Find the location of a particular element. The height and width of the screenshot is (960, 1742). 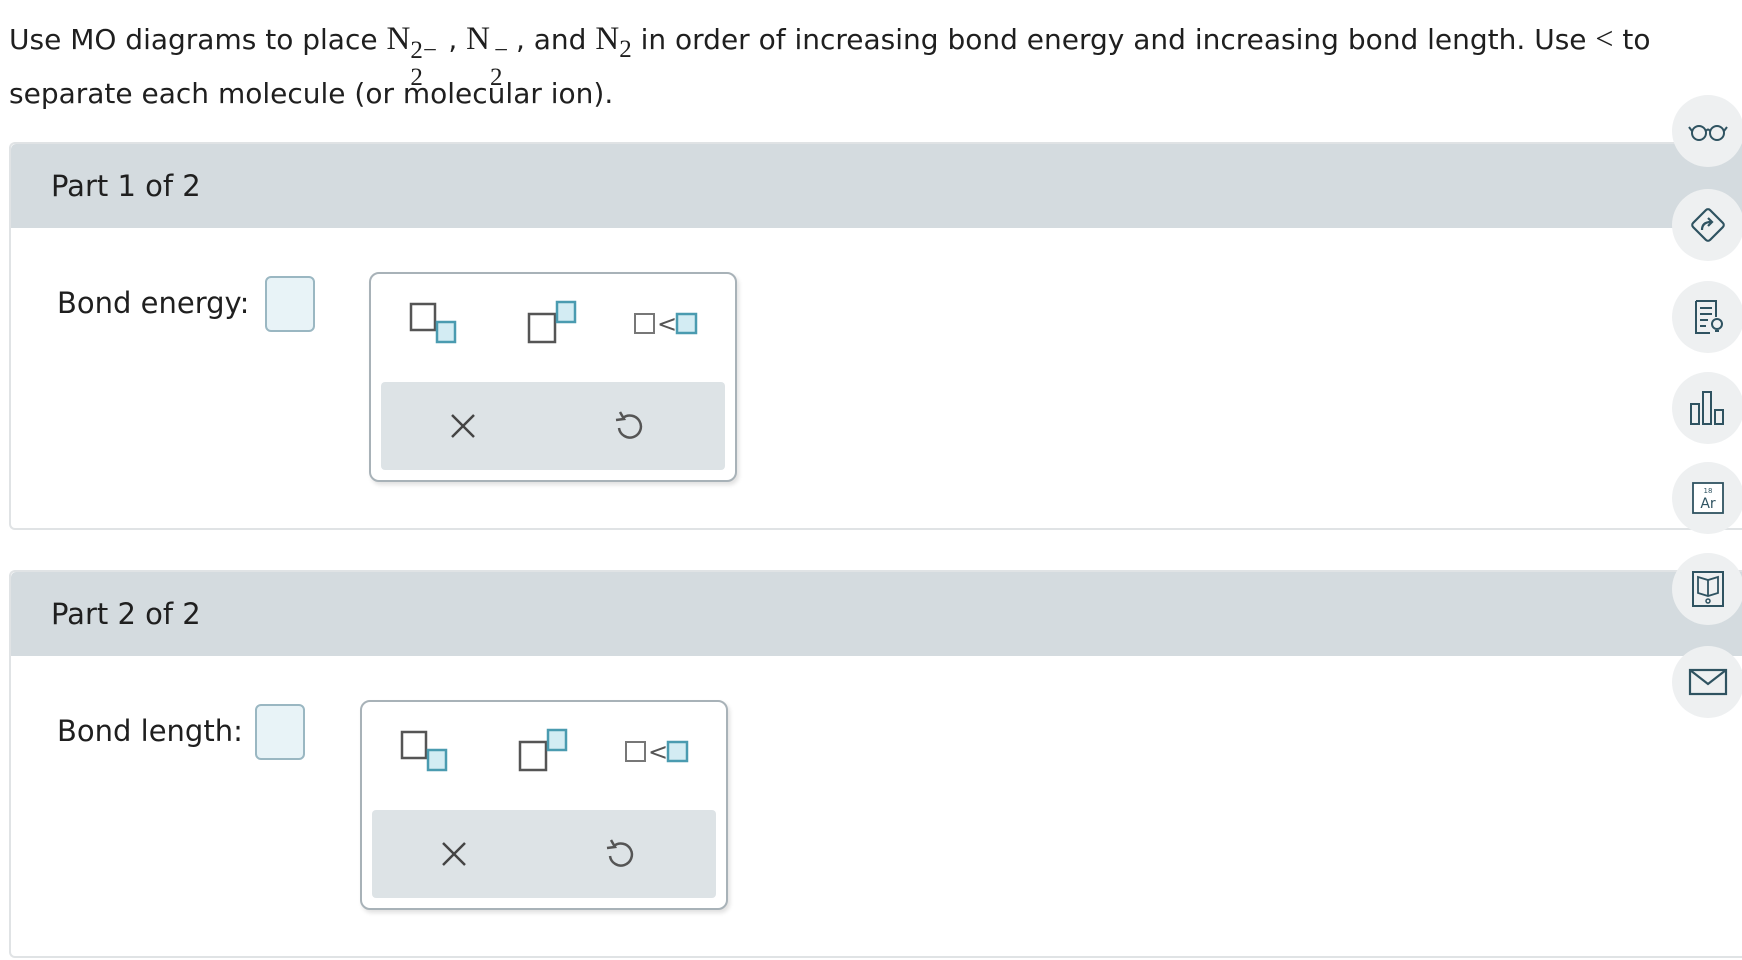

ebook-icon is located at coordinates (1708, 589).